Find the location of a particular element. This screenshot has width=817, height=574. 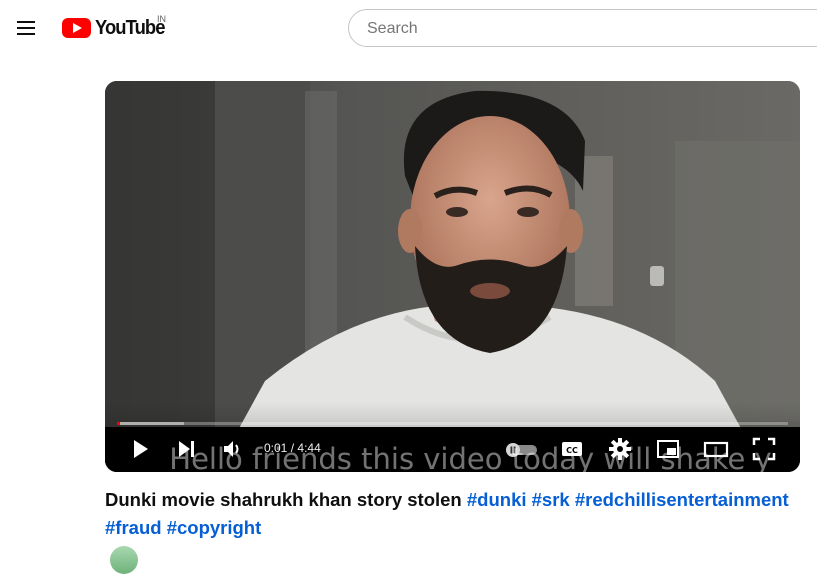

duration: 4:44 is located at coordinates (309, 448).